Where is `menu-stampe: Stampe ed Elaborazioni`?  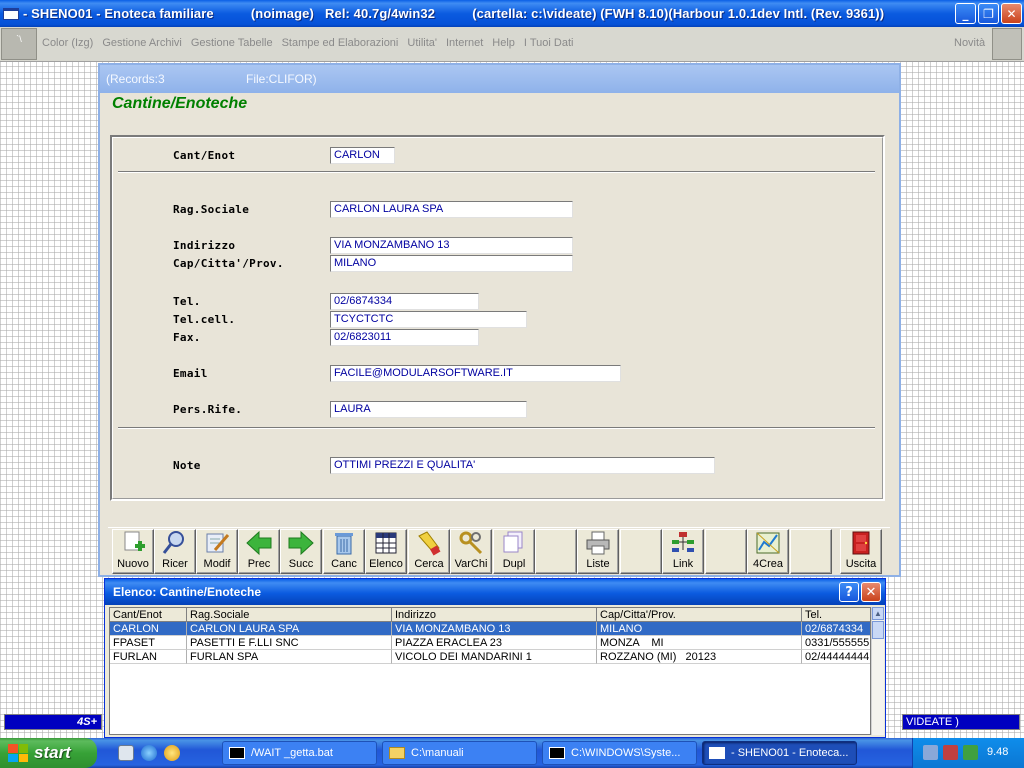 menu-stampe: Stampe ed Elaborazioni is located at coordinates (340, 43).